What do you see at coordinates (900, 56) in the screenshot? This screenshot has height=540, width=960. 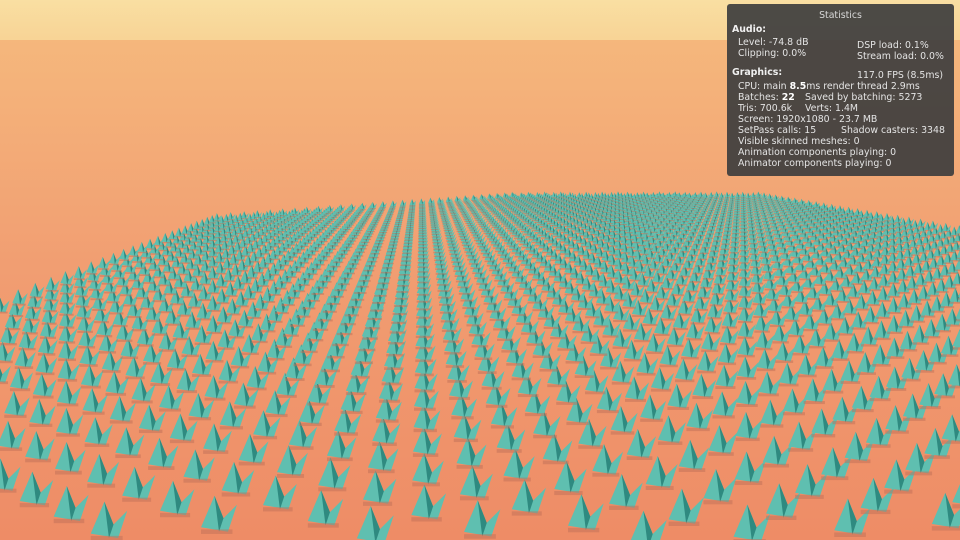 I see `stream-load: Stream load: 0.0%` at bounding box center [900, 56].